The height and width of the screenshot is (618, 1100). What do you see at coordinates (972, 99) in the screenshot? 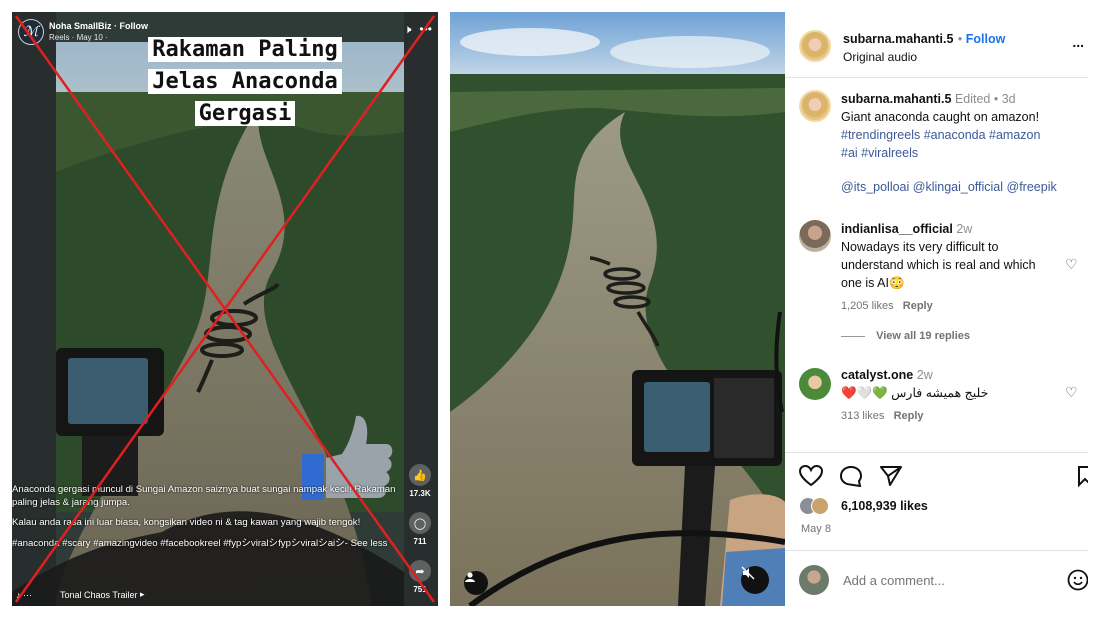
I see `edited-label: Edited` at bounding box center [972, 99].